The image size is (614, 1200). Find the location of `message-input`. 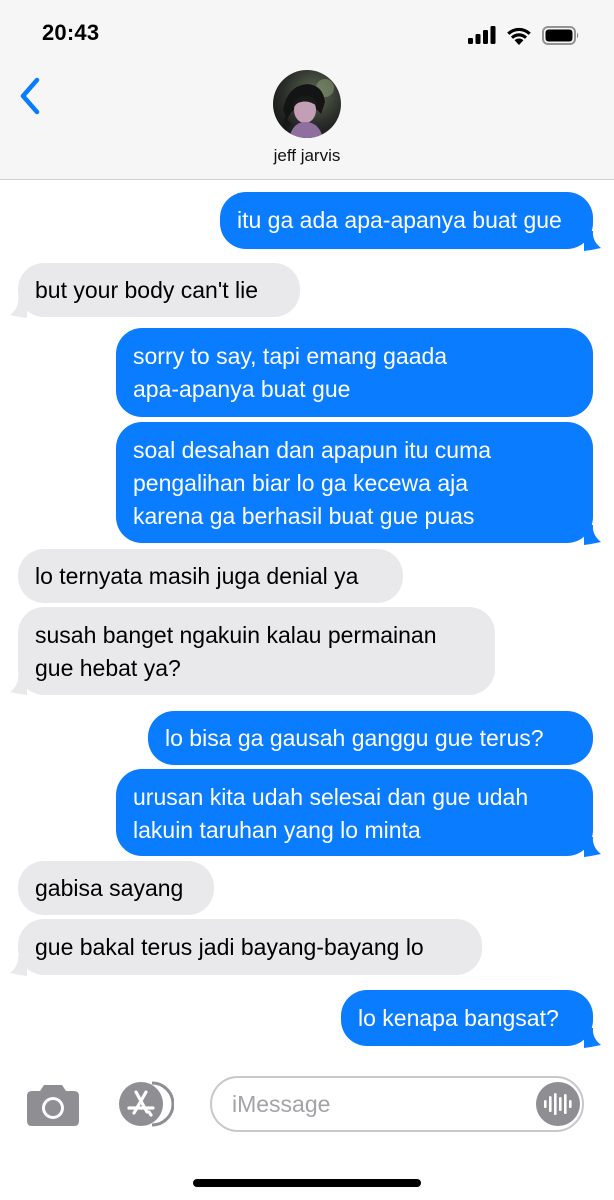

message-input is located at coordinates (397, 1104).